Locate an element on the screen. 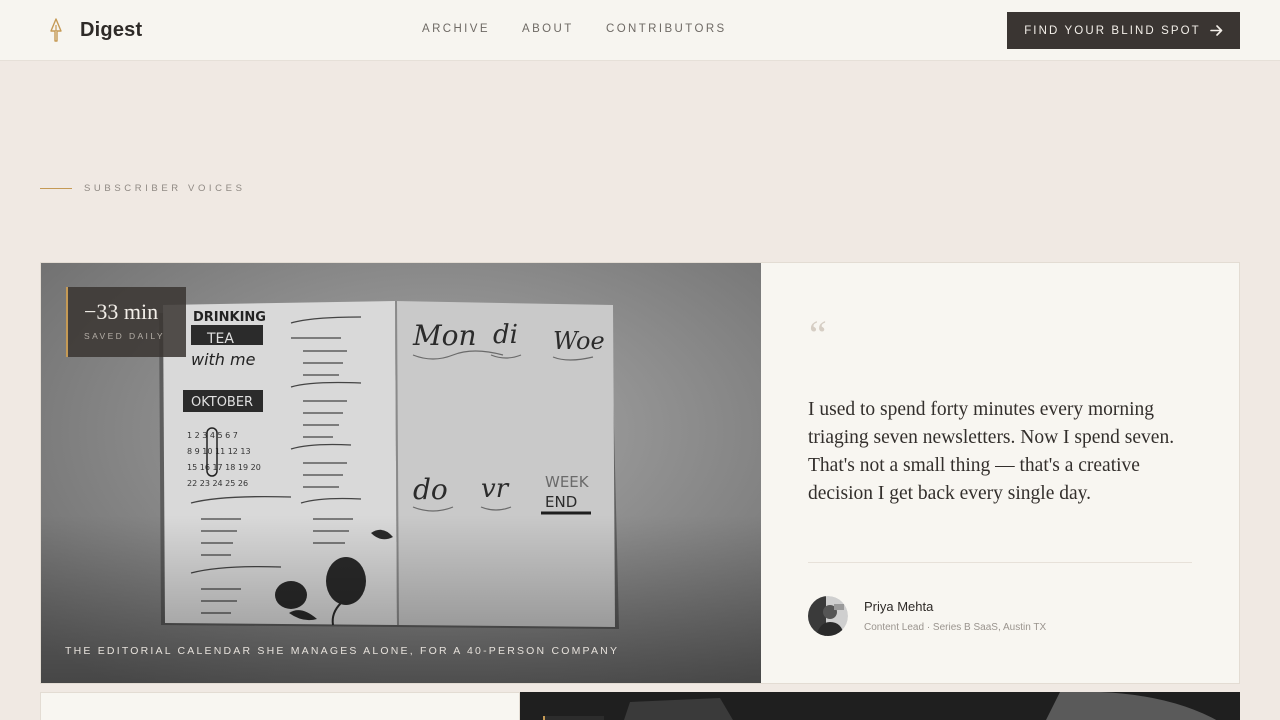 This screenshot has width=1280, height=720. eyebrow-rule is located at coordinates (56, 188).